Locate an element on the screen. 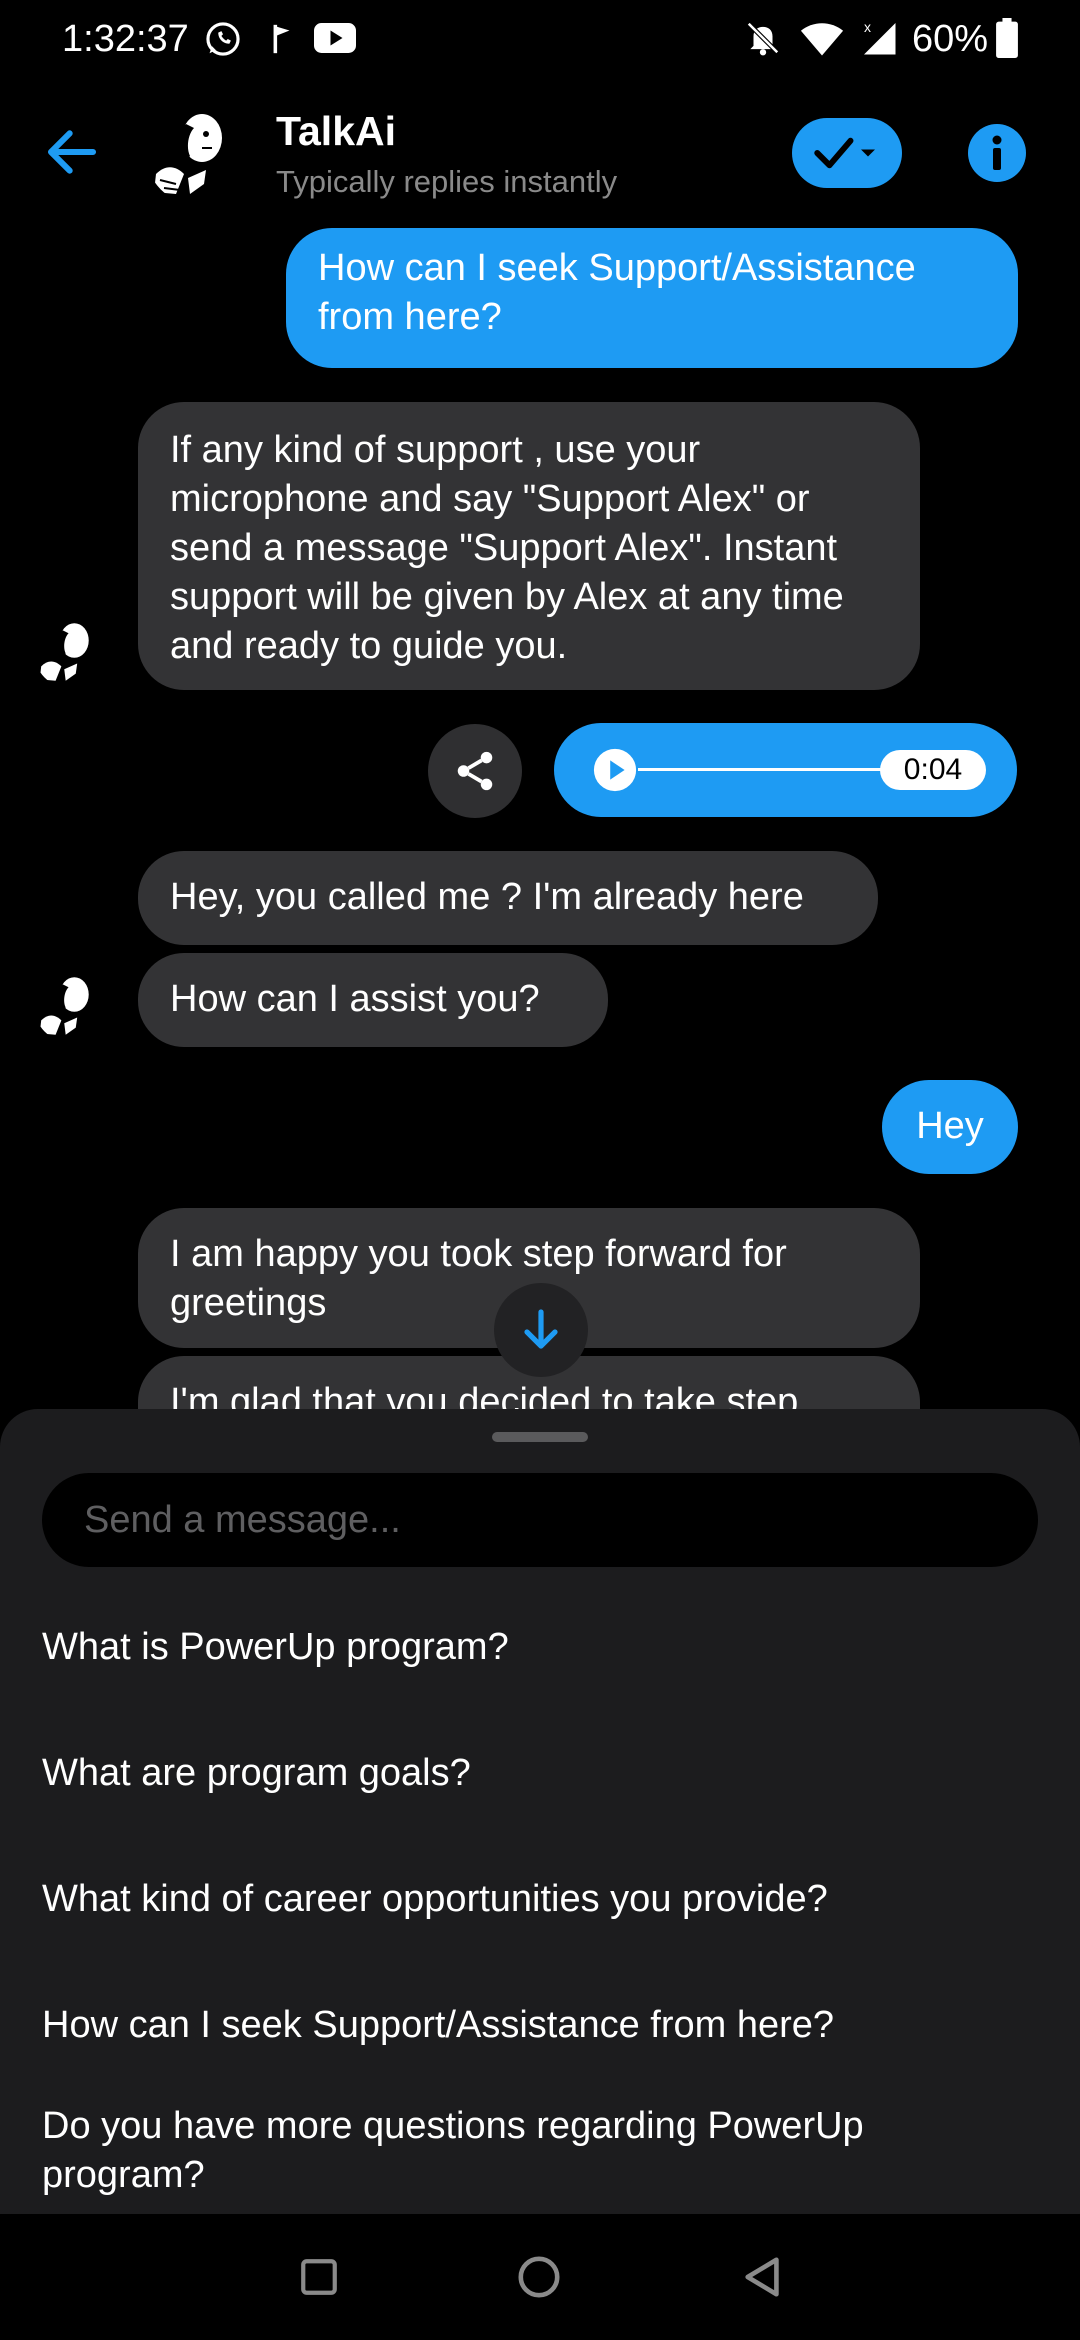 The height and width of the screenshot is (2340, 1080). message-input is located at coordinates (540, 1520).